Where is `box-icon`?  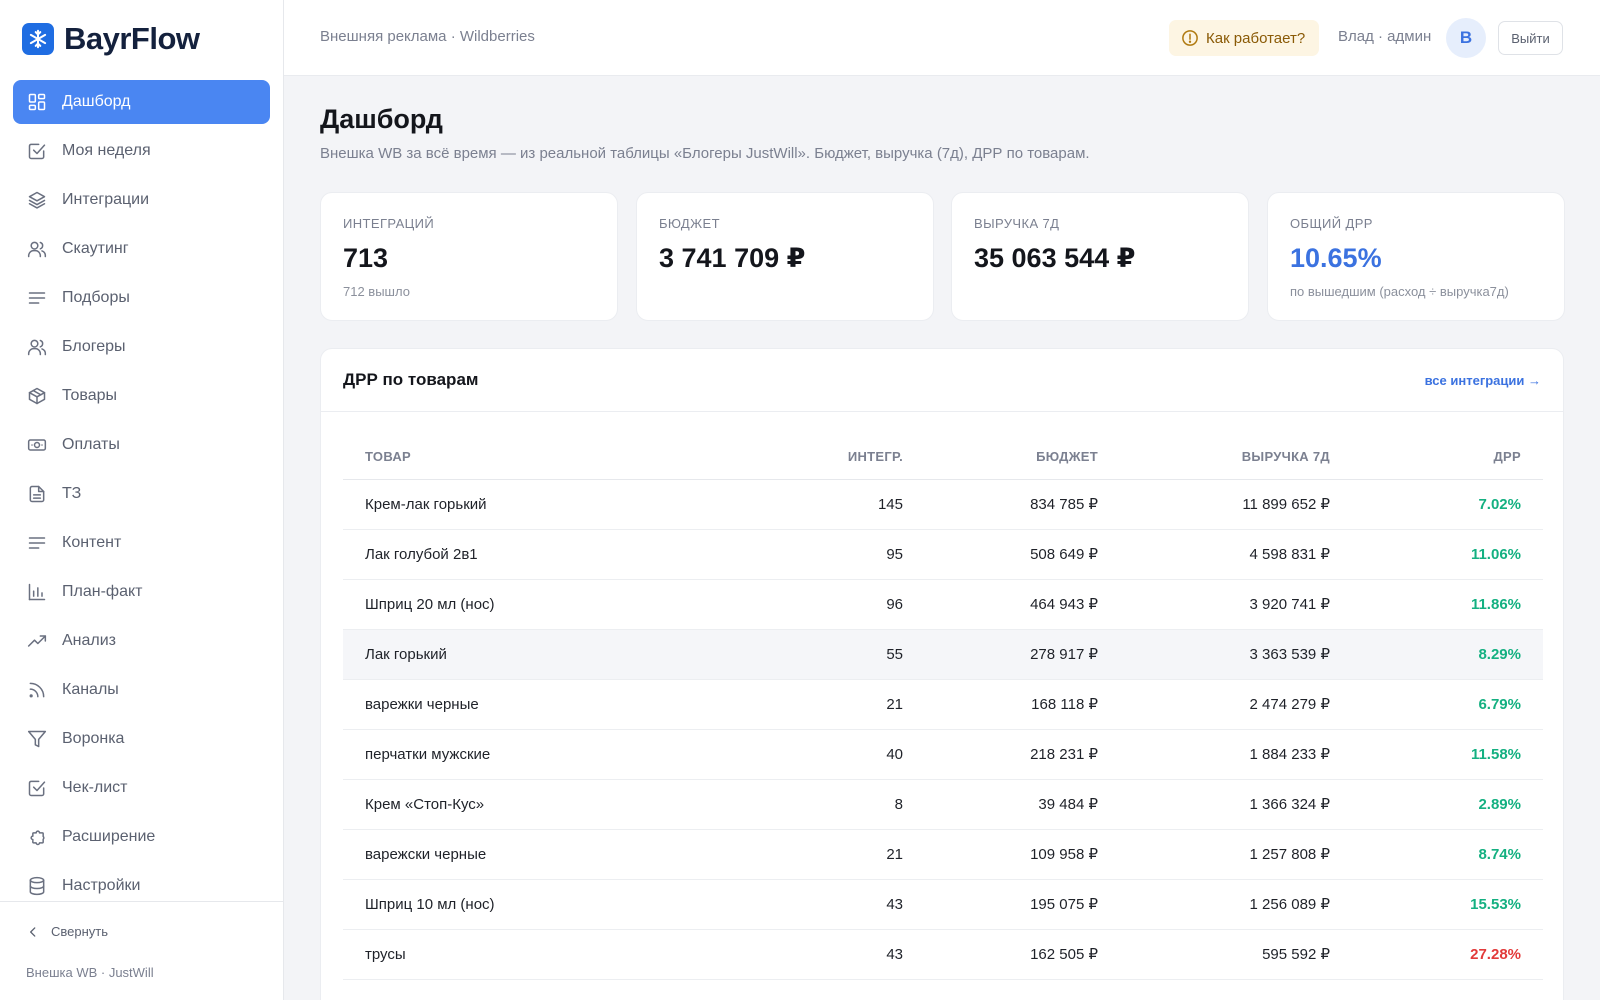
box-icon is located at coordinates (37, 396).